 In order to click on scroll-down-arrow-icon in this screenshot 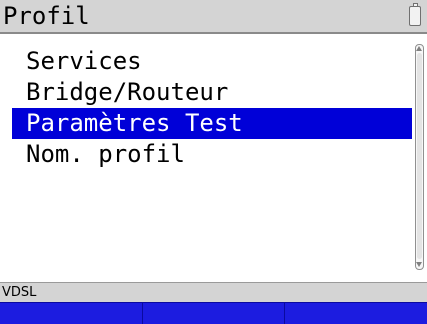, I will do `click(419, 265)`.